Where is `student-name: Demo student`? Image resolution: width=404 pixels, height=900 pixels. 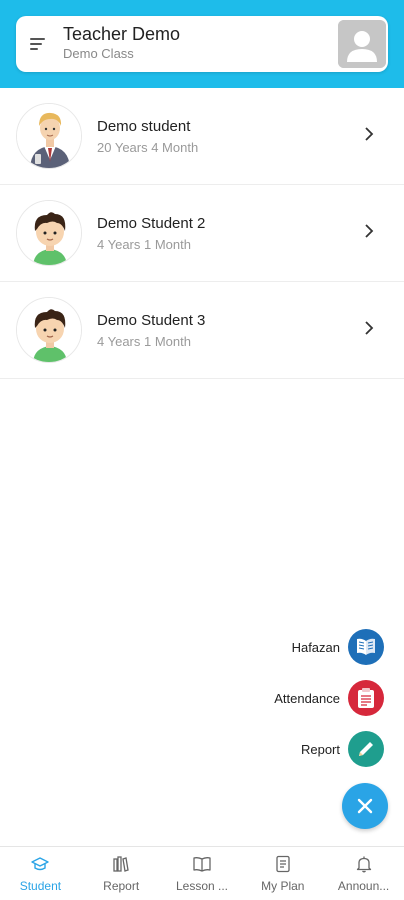 student-name: Demo student is located at coordinates (144, 126).